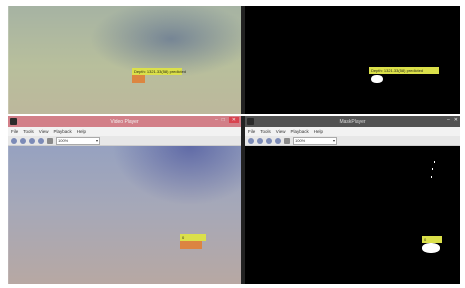  I want to click on video-toolbar: 100% ▾, so click(124, 141).